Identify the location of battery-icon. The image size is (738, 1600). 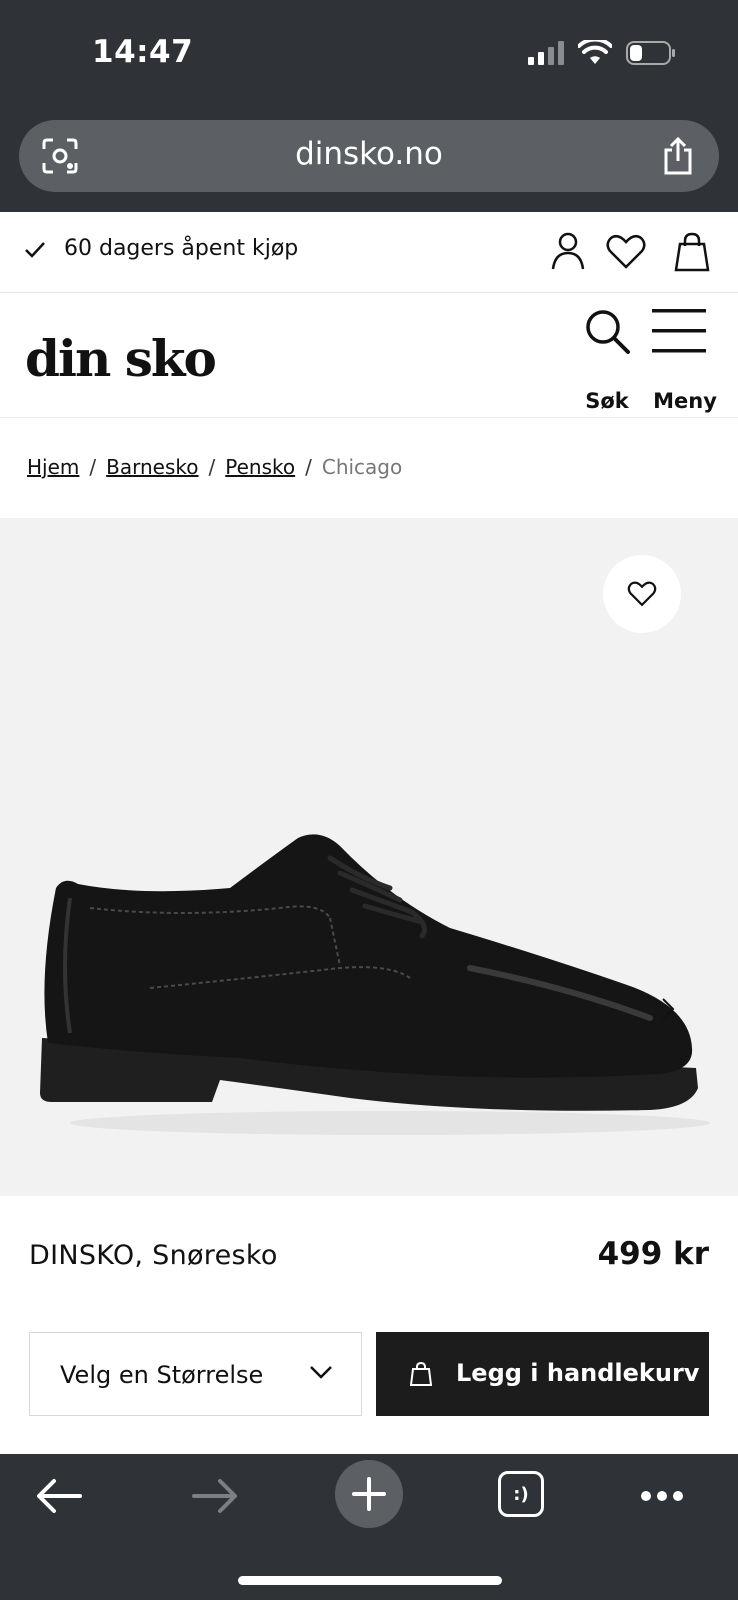
(650, 53).